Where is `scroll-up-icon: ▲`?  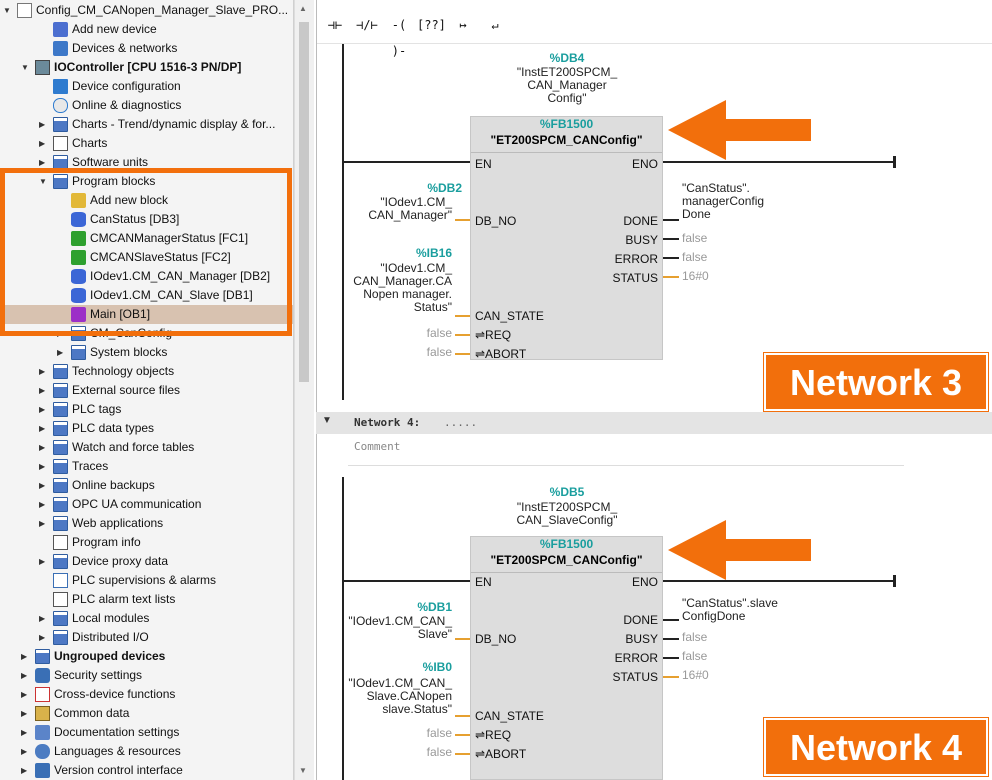
scroll-up-icon: ▲ is located at coordinates (303, 8).